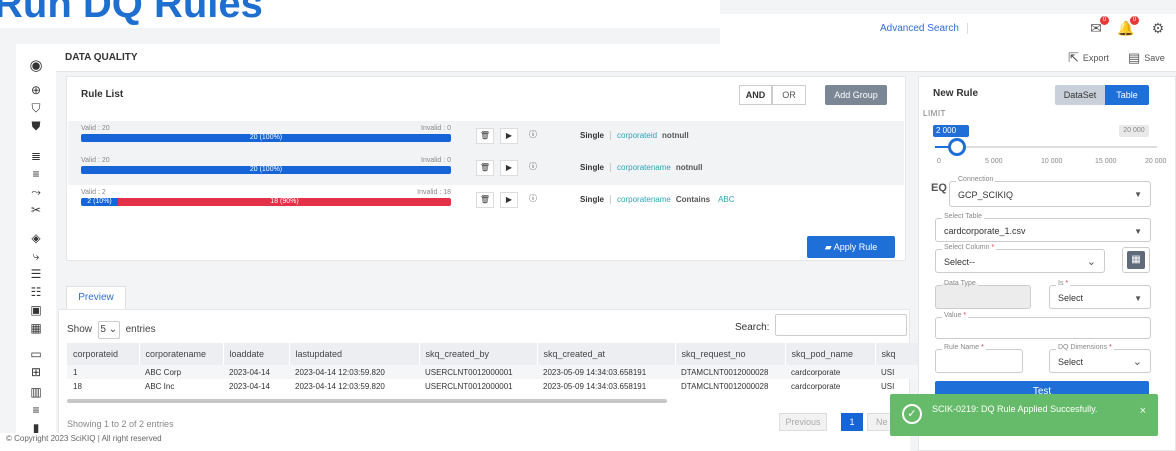  Describe the element at coordinates (36, 292) in the screenshot. I see `list-check-icon: ☷` at that location.